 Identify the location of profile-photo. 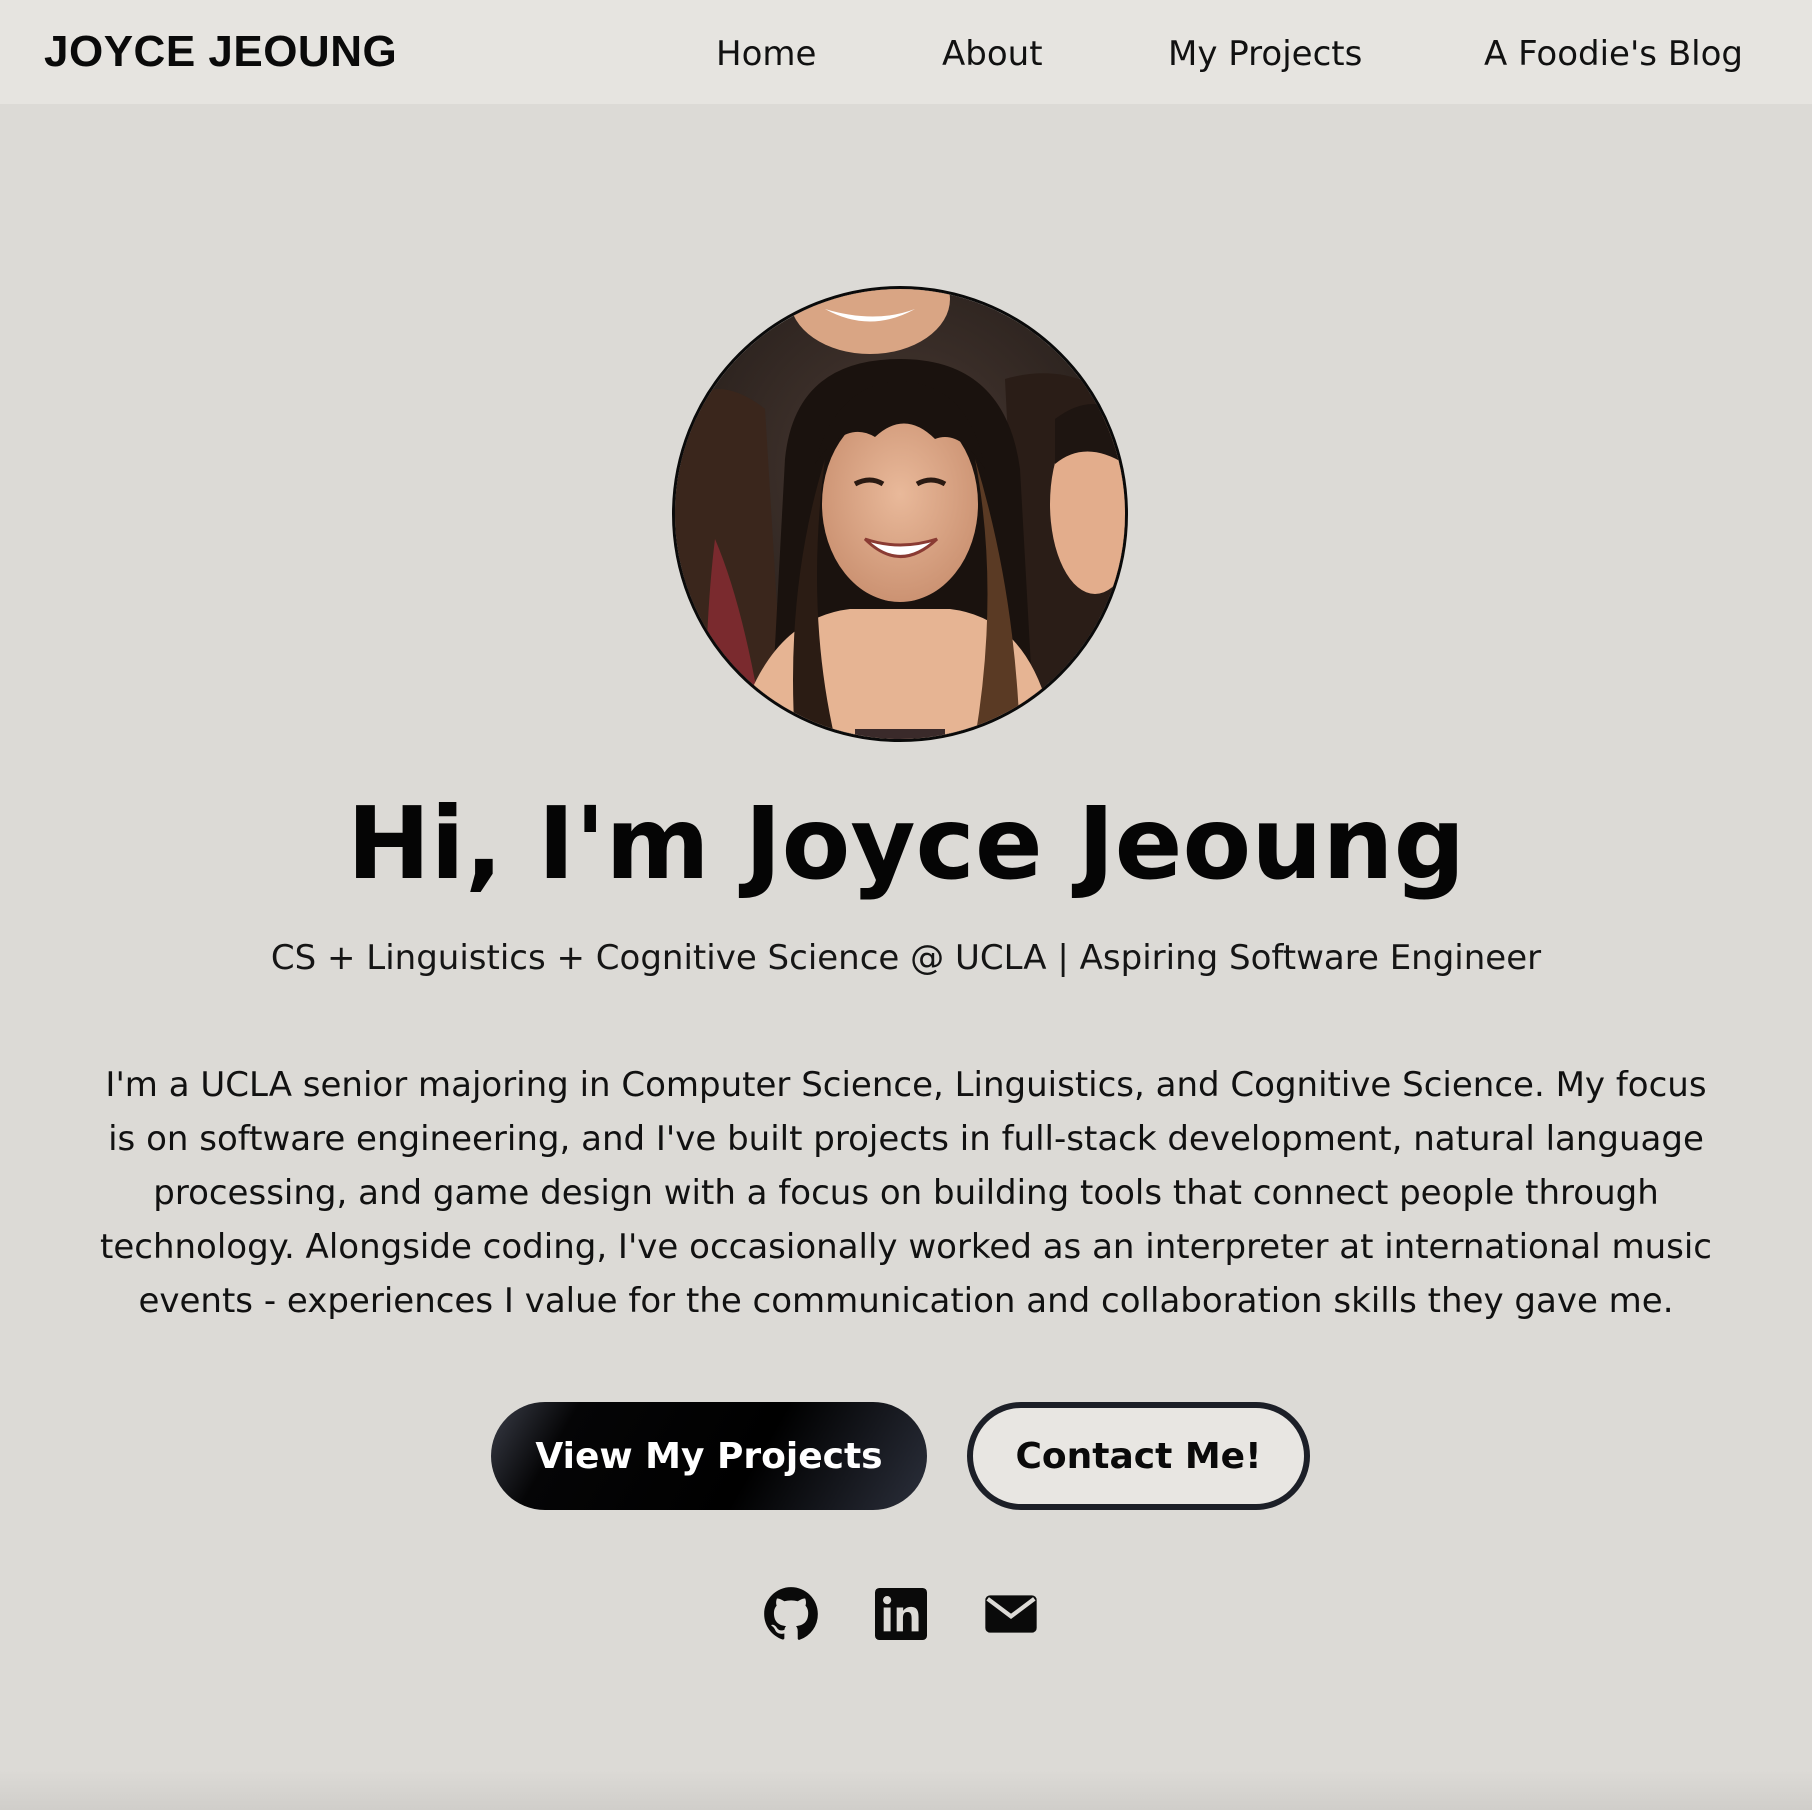
(900, 514).